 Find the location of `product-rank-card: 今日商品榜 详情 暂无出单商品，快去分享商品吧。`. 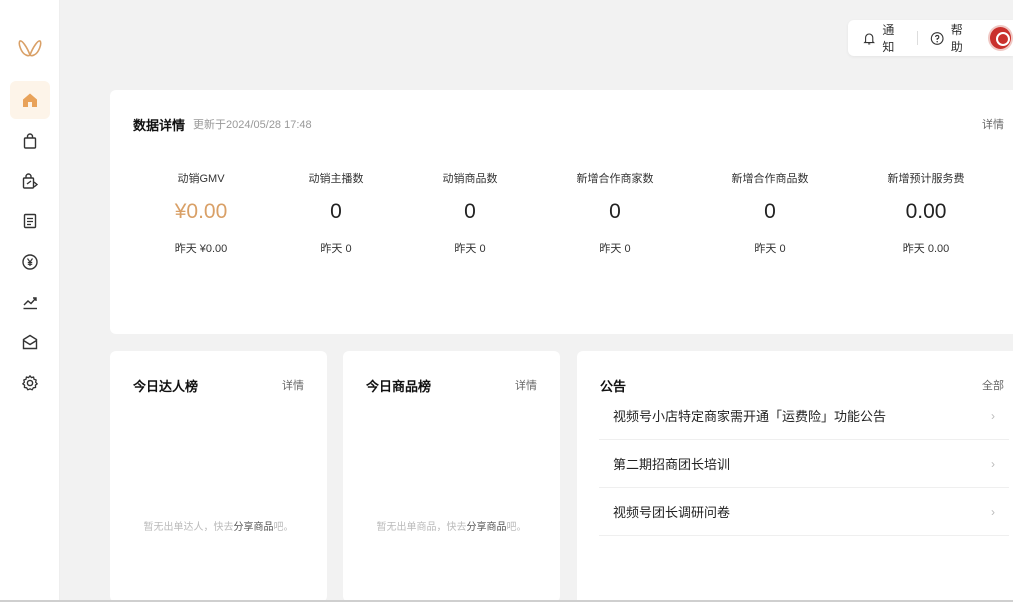

product-rank-card: 今日商品榜 详情 暂无出单商品，快去分享商品吧。 is located at coordinates (451, 476).